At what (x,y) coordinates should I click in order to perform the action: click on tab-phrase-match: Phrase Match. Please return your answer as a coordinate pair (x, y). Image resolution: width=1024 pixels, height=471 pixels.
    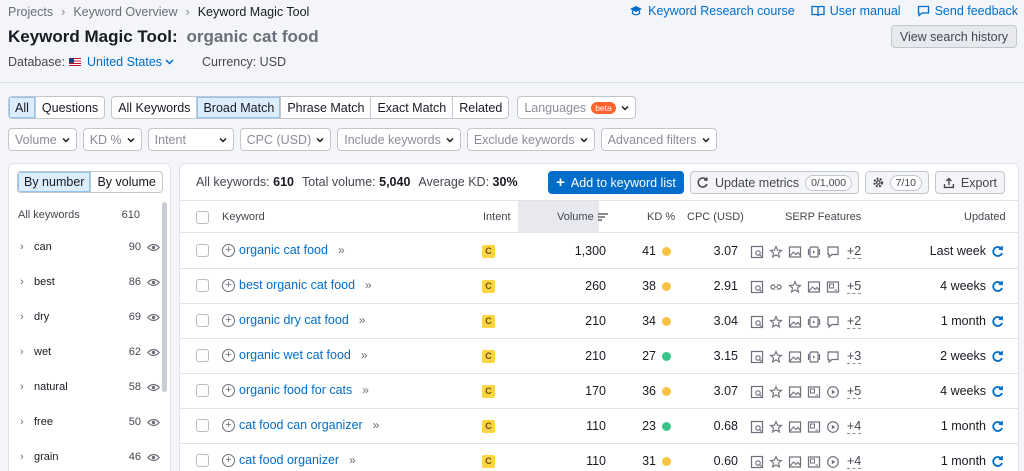
    Looking at the image, I should click on (326, 107).